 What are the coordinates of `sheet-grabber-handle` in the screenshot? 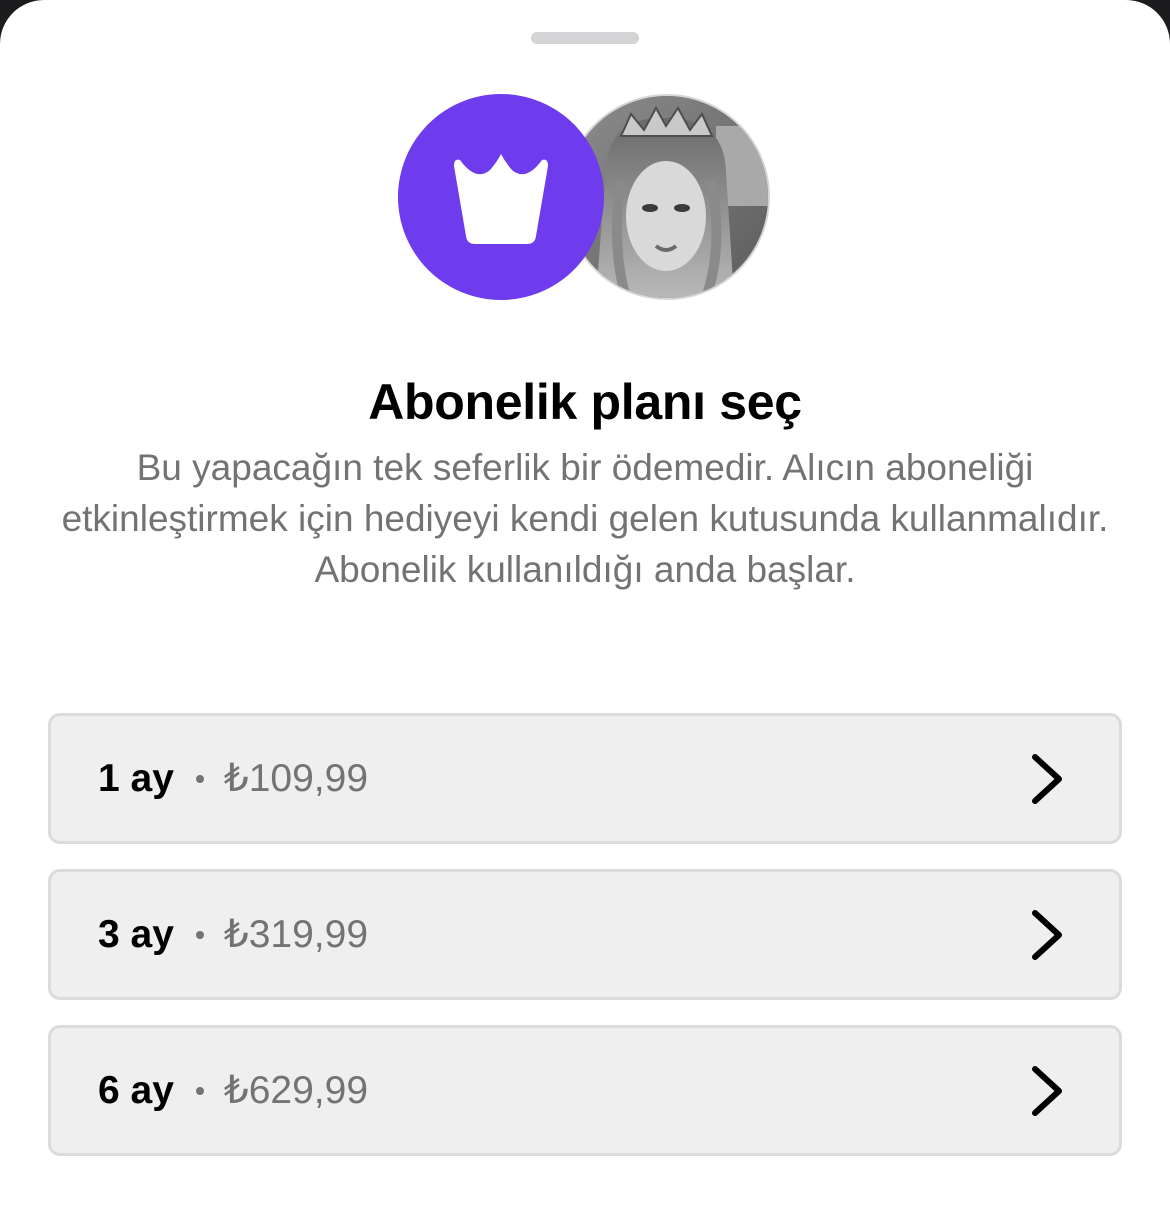 It's located at (585, 38).